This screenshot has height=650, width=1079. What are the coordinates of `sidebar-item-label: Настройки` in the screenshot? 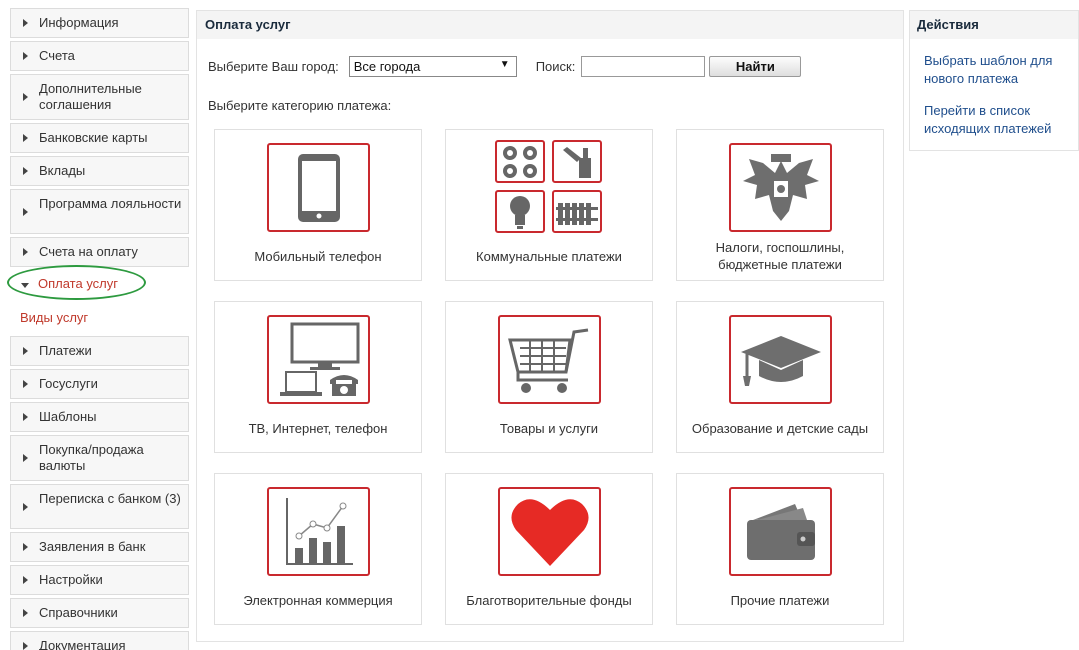 It's located at (71, 579).